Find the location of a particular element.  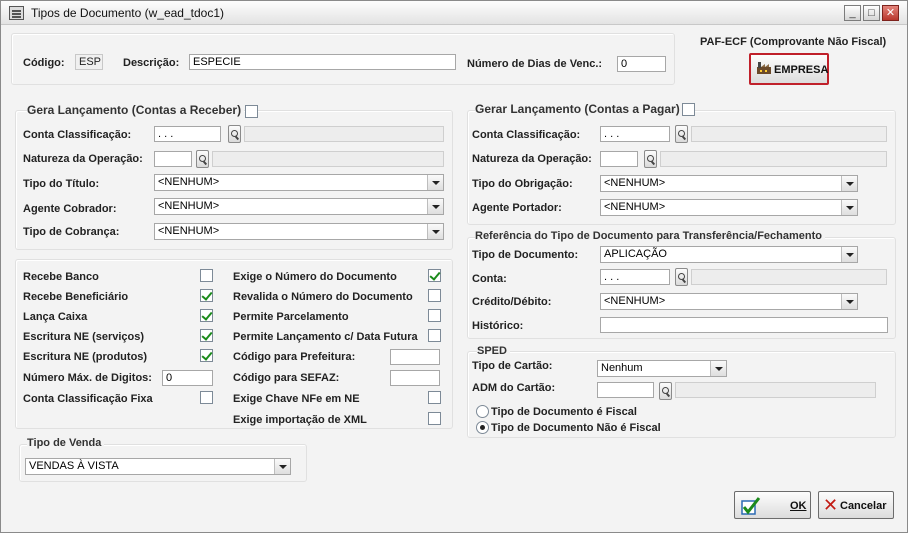

escritura-servicos-checkbox is located at coordinates (206, 335).